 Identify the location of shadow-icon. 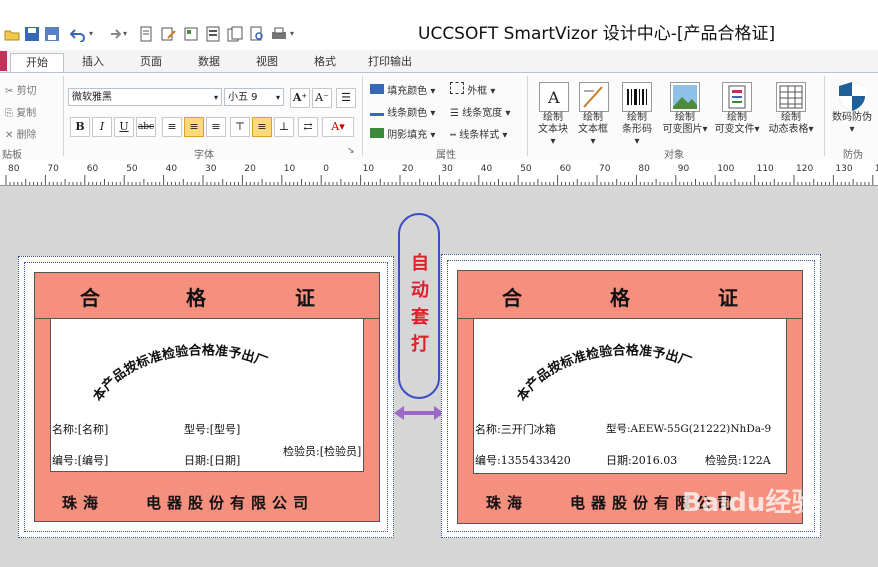
(377, 133).